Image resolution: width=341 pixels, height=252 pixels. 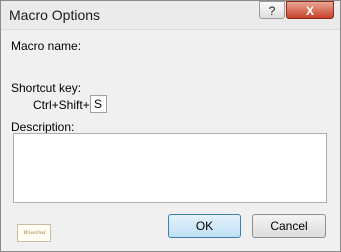 I want to click on shortcut-key-label: Shortcut key:, so click(x=46, y=88).